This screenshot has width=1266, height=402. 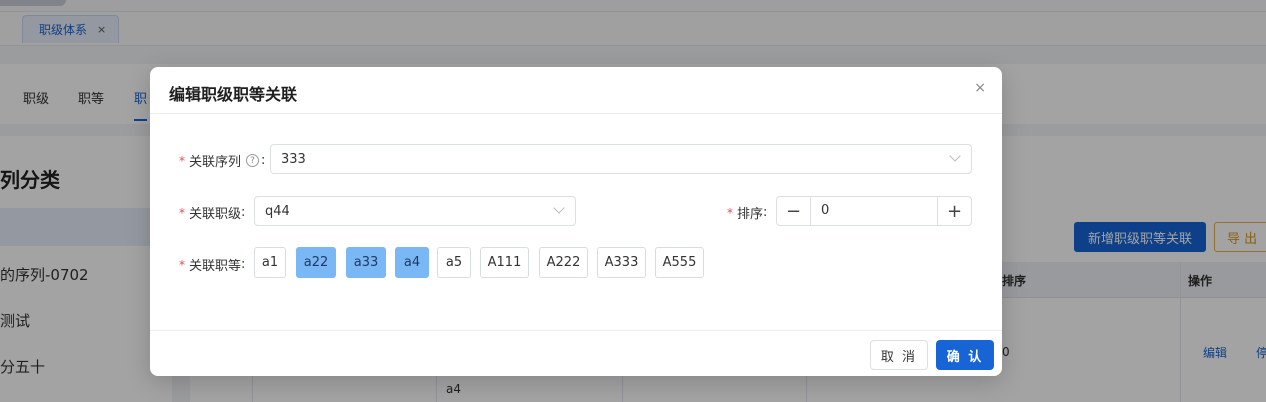 I want to click on grades-label: * 关联职等 :, so click(x=212, y=264).